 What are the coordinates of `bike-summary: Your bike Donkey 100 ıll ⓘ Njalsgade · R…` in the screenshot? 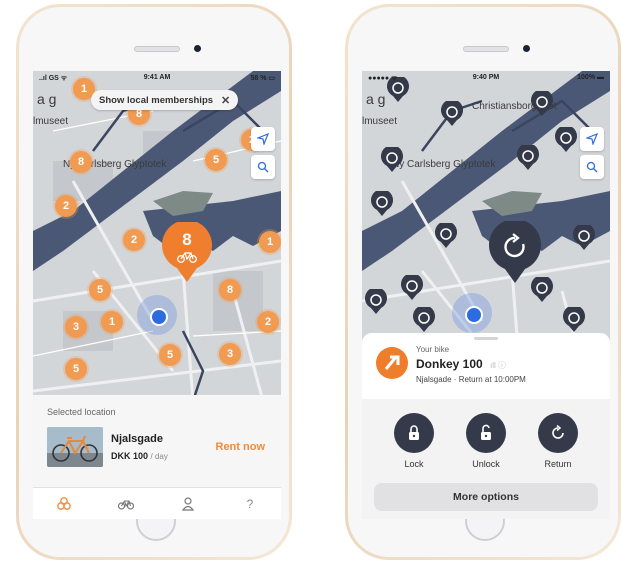 It's located at (486, 366).